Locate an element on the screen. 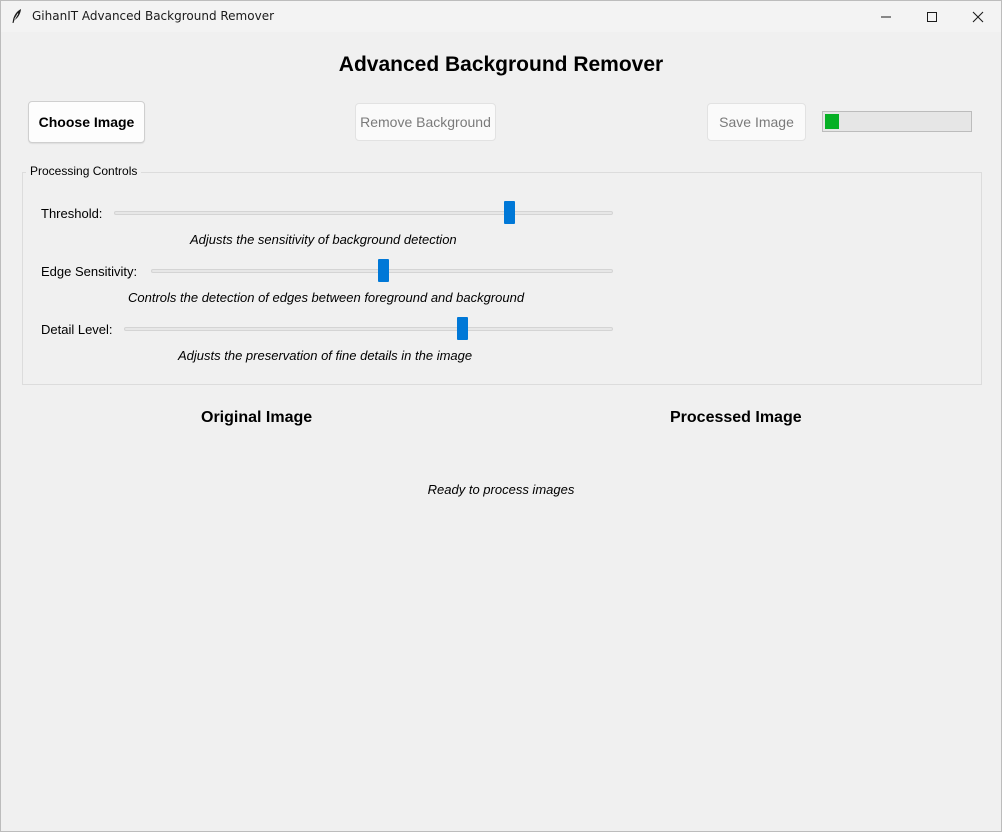 This screenshot has height=832, width=1002. feather-icon is located at coordinates (17, 16).